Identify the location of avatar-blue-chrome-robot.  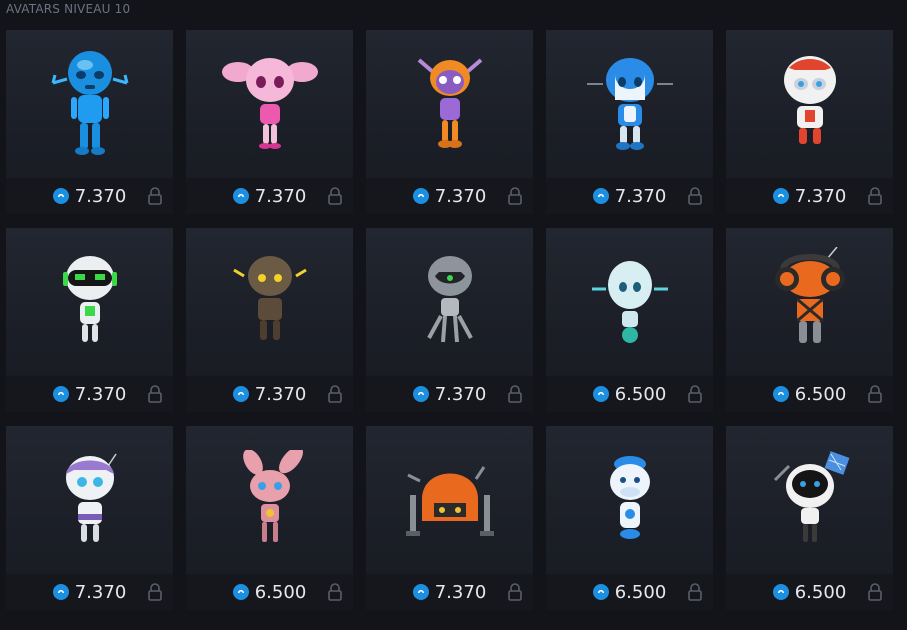
(89, 104).